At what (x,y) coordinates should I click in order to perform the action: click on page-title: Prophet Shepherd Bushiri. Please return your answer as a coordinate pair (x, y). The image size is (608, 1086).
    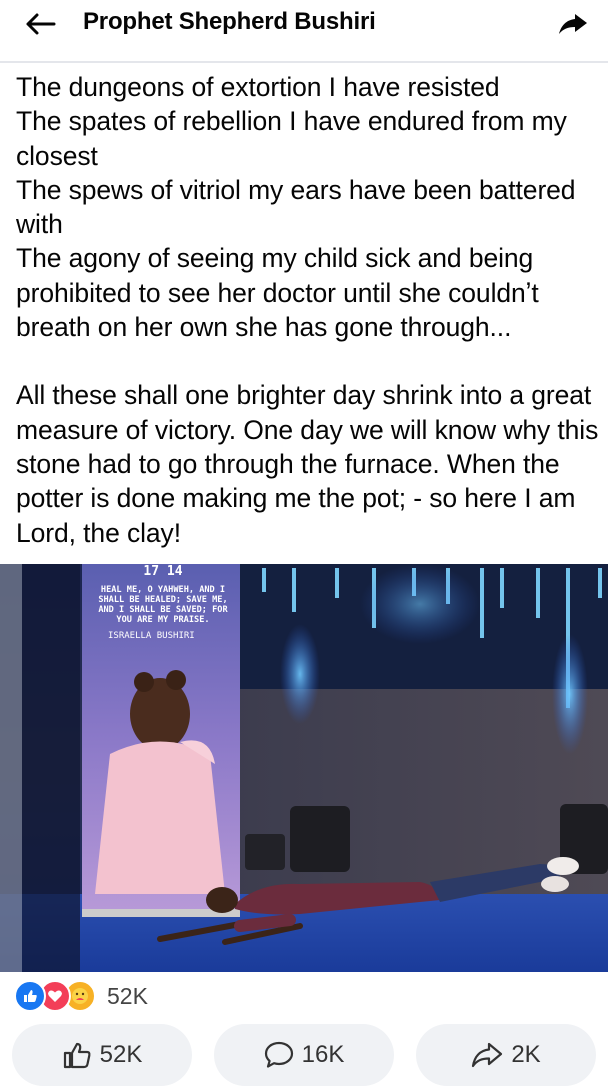
    Looking at the image, I should click on (229, 21).